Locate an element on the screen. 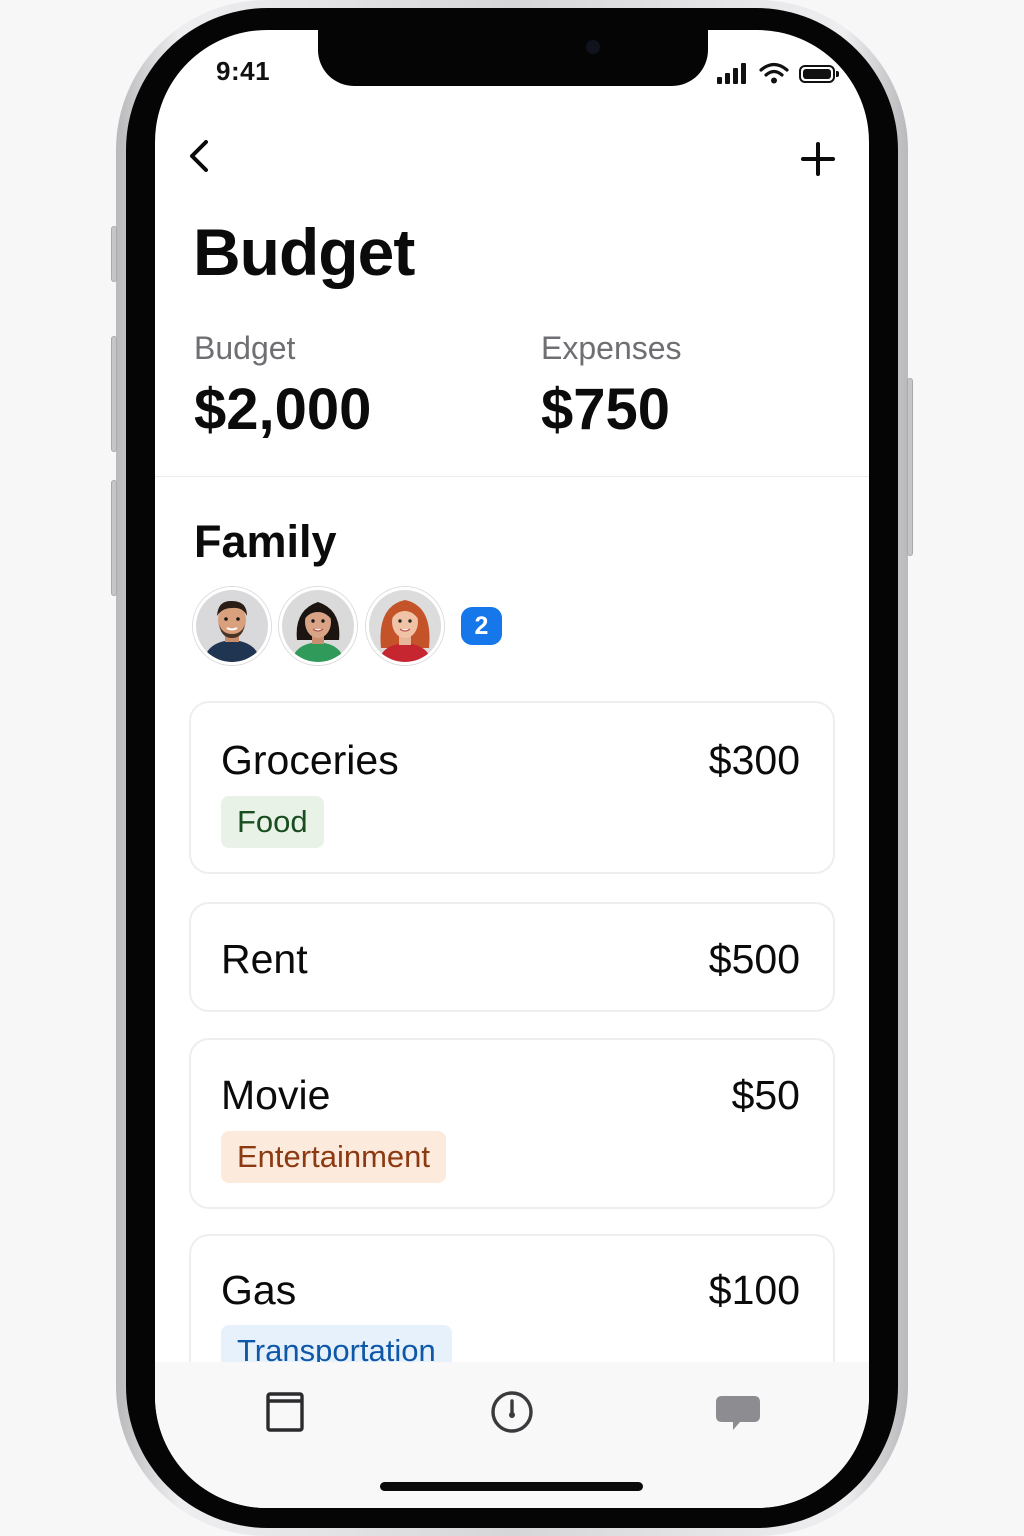 This screenshot has height=1536, width=1024. expense-name: Rent is located at coordinates (264, 959).